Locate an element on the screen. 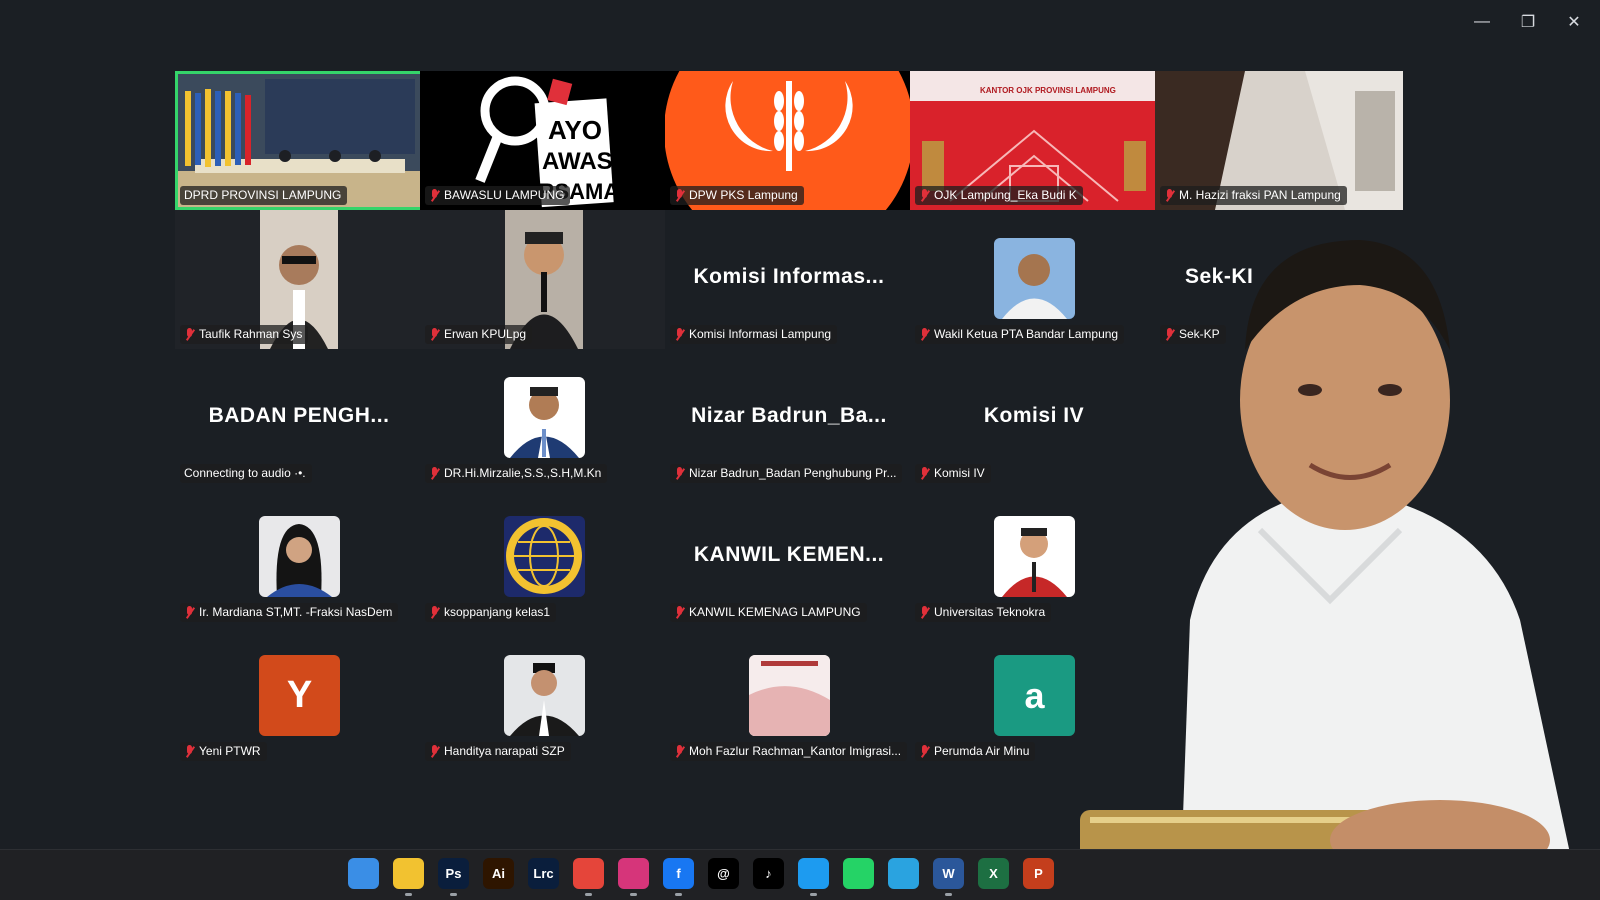 The height and width of the screenshot is (900, 1600). tiktok-icon: ♪ is located at coordinates (768, 873).